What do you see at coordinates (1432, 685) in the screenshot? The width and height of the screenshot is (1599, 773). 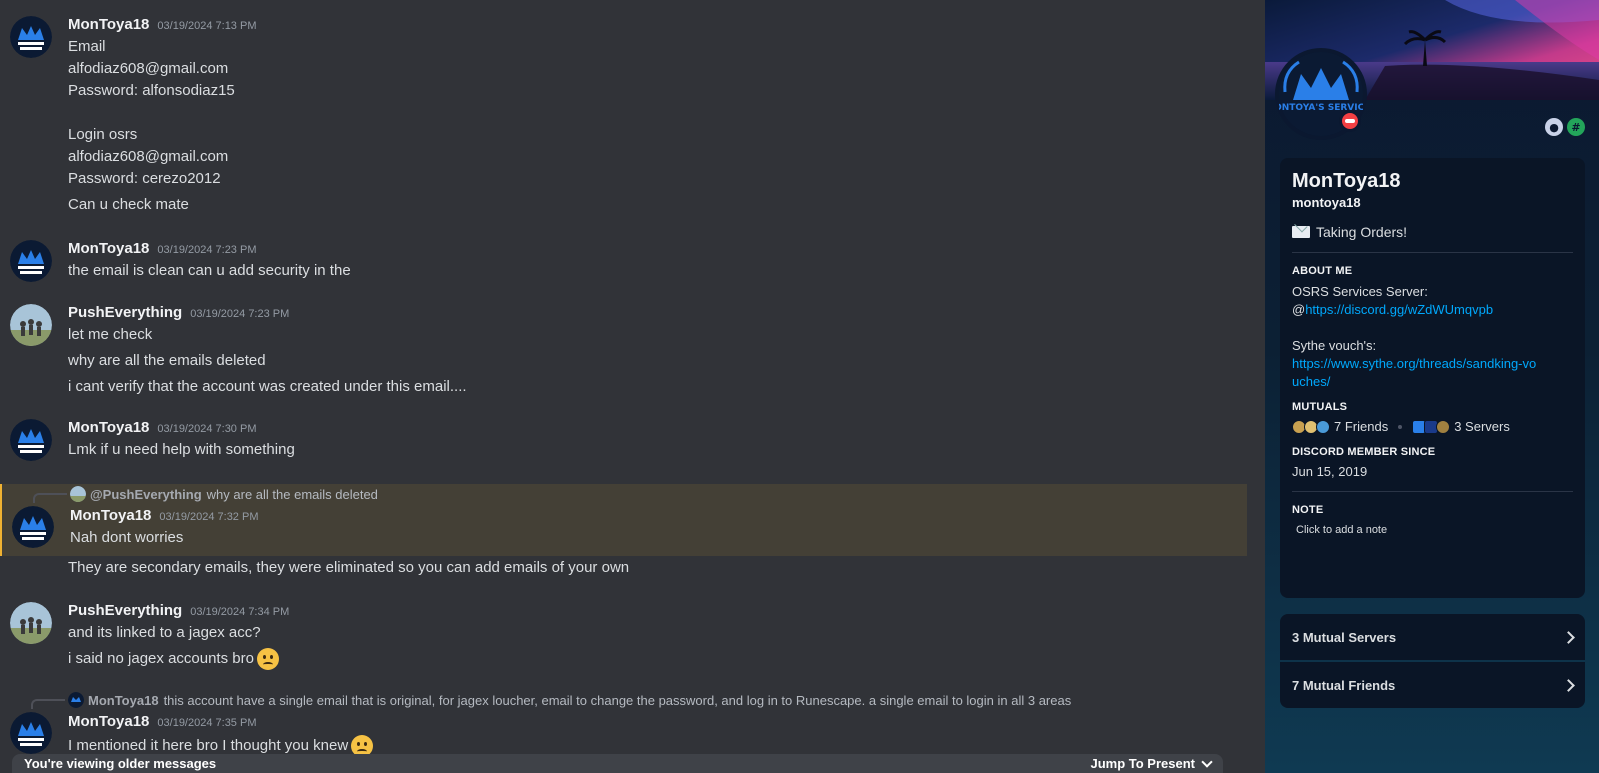 I see `mutual-friends-row: 7 Mutual Friends` at bounding box center [1432, 685].